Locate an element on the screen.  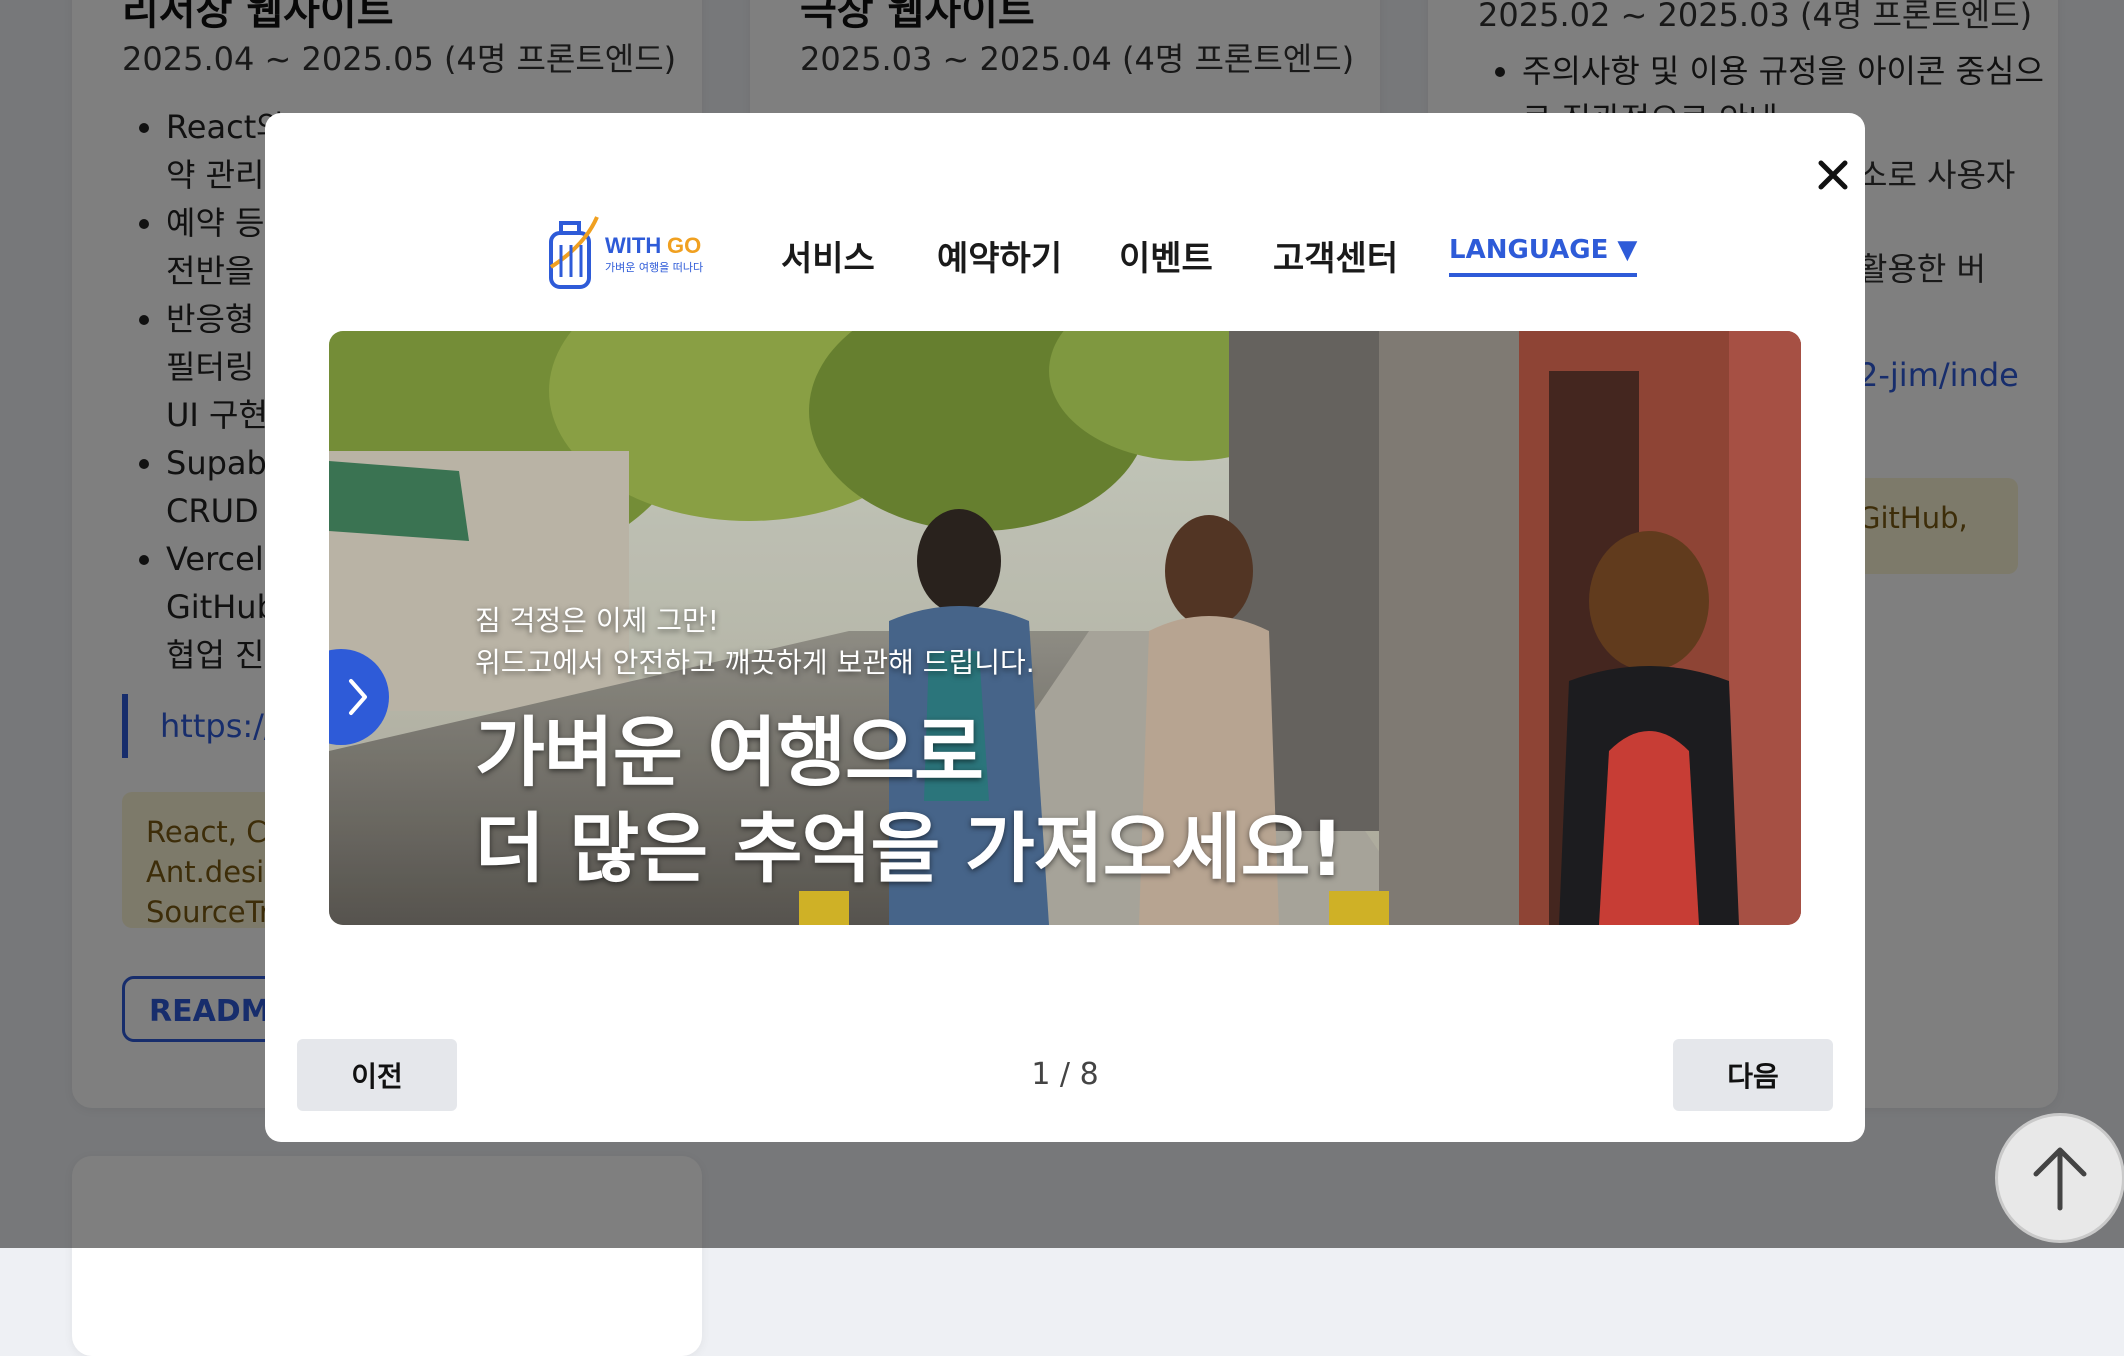
svg-text: GO is located at coordinates (684, 245).